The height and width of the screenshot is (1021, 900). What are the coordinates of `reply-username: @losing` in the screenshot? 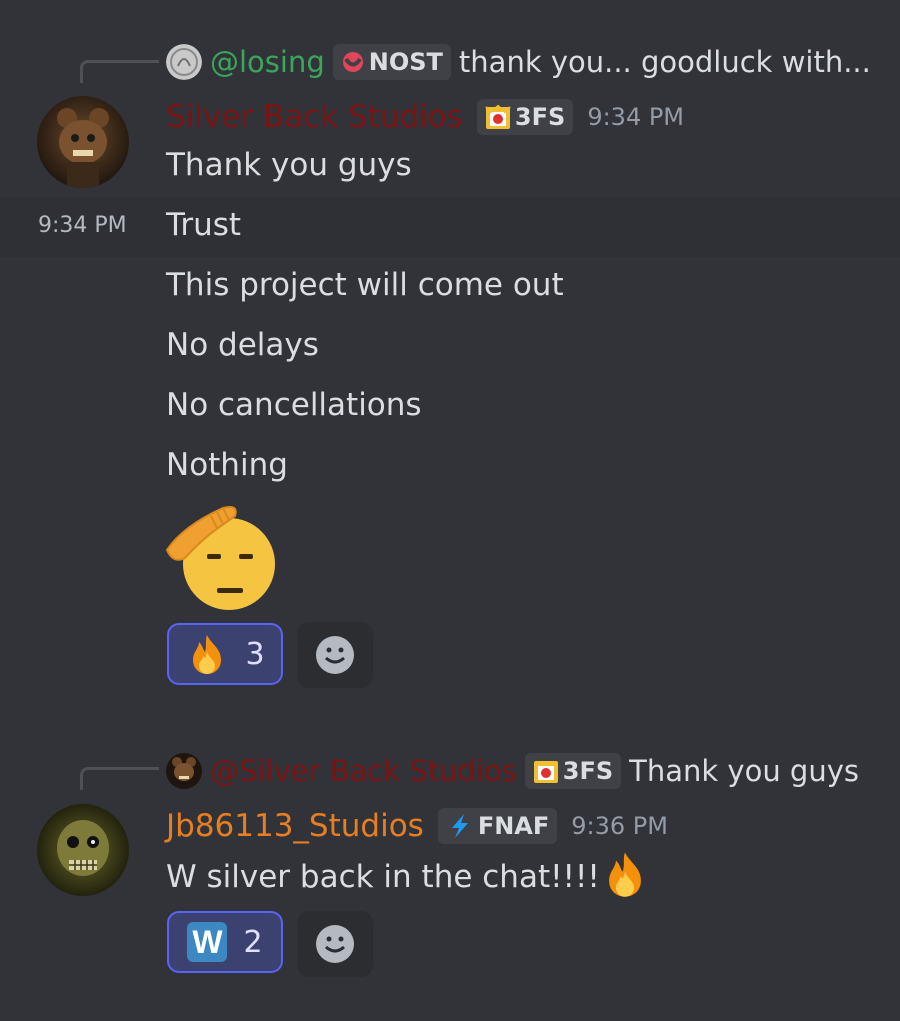 It's located at (267, 62).